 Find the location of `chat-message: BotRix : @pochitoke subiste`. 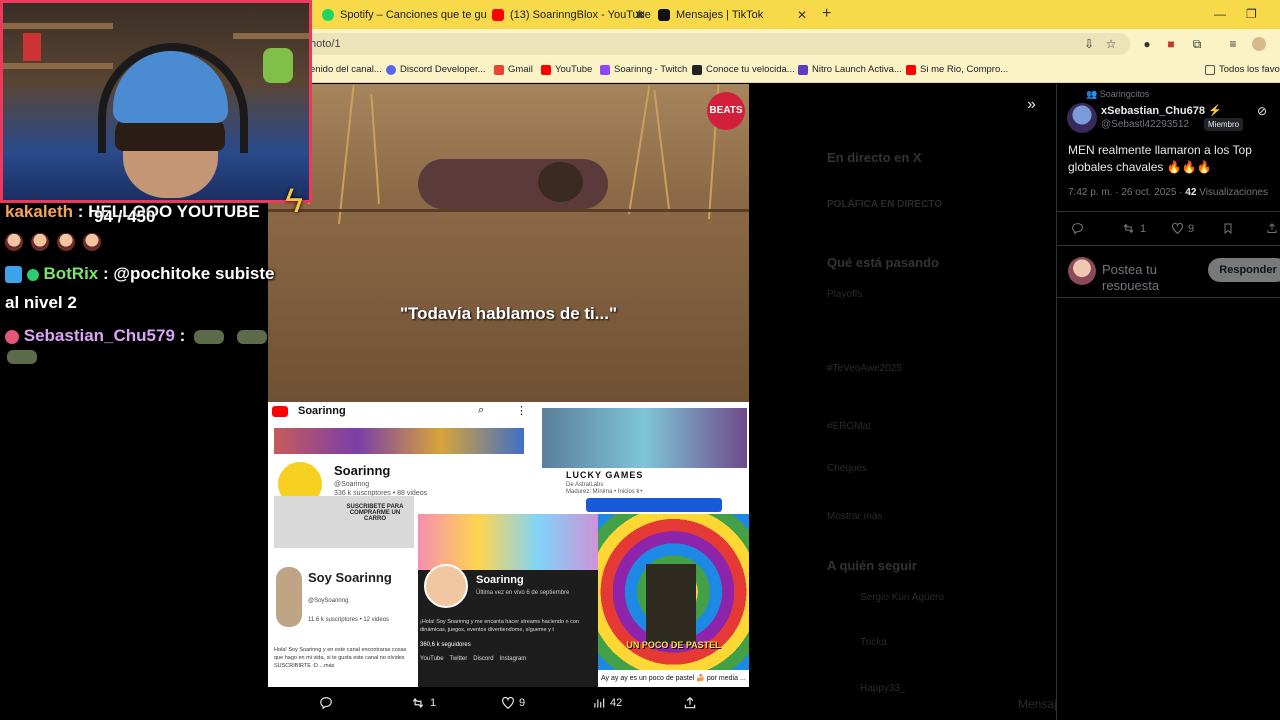

chat-message: BotRix : @pochitoke subiste is located at coordinates (139, 274).